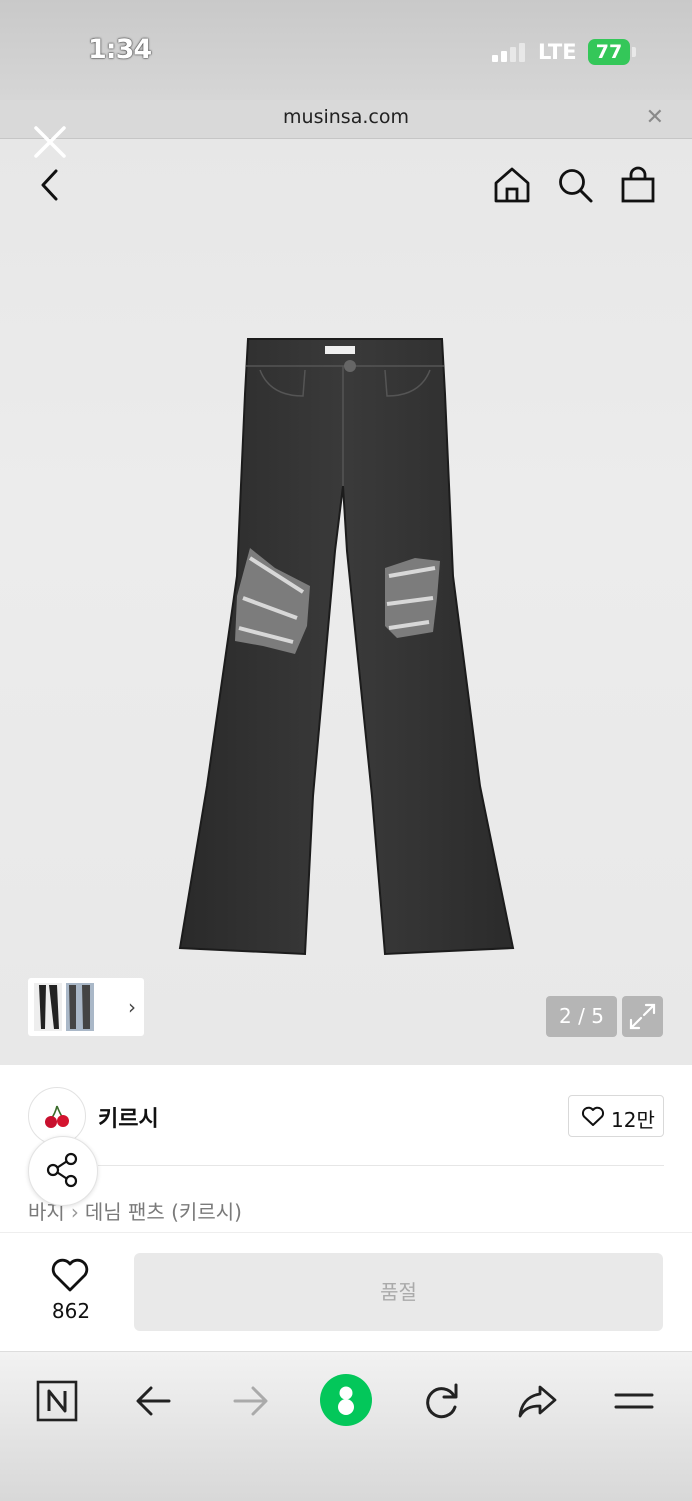  What do you see at coordinates (398, 1292) in the screenshot?
I see `soldout-button: 품절` at bounding box center [398, 1292].